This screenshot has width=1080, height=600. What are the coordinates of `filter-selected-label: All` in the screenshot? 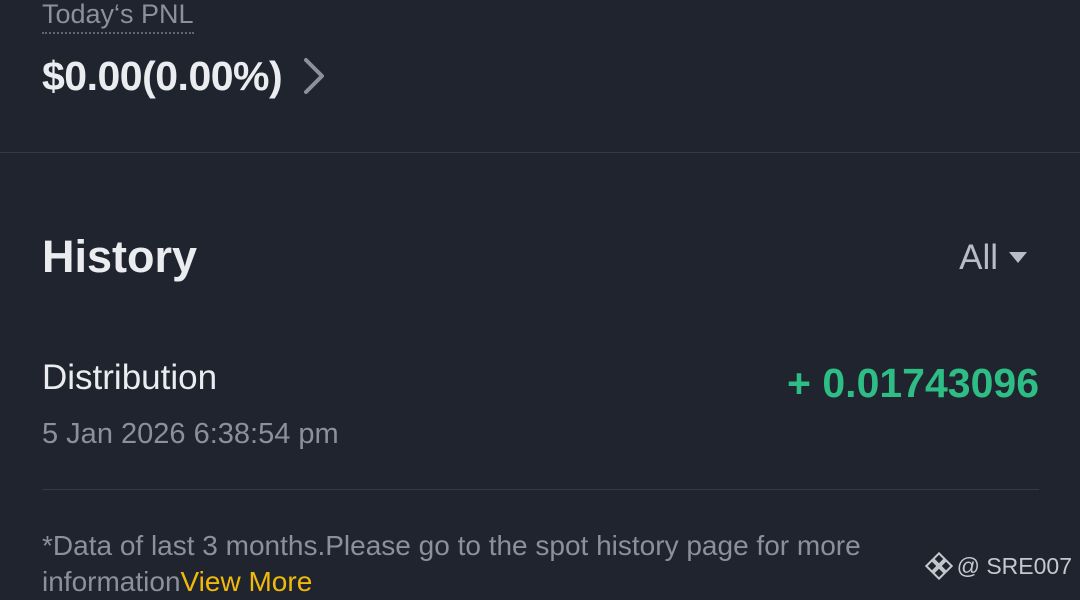 It's located at (978, 257).